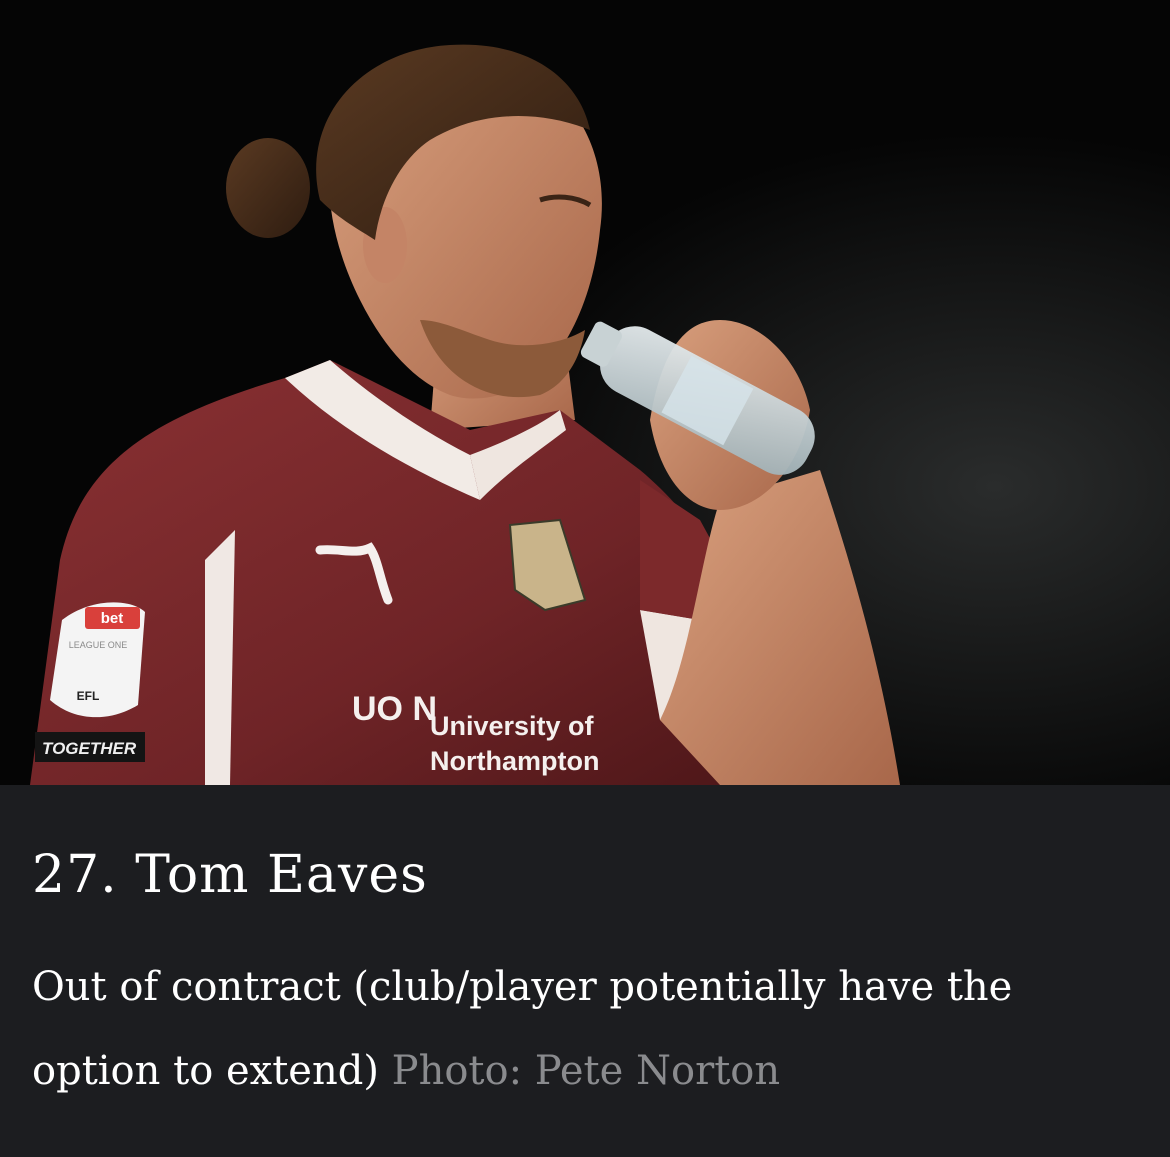  What do you see at coordinates (112, 618) in the screenshot?
I see `badge-top-text: bet` at bounding box center [112, 618].